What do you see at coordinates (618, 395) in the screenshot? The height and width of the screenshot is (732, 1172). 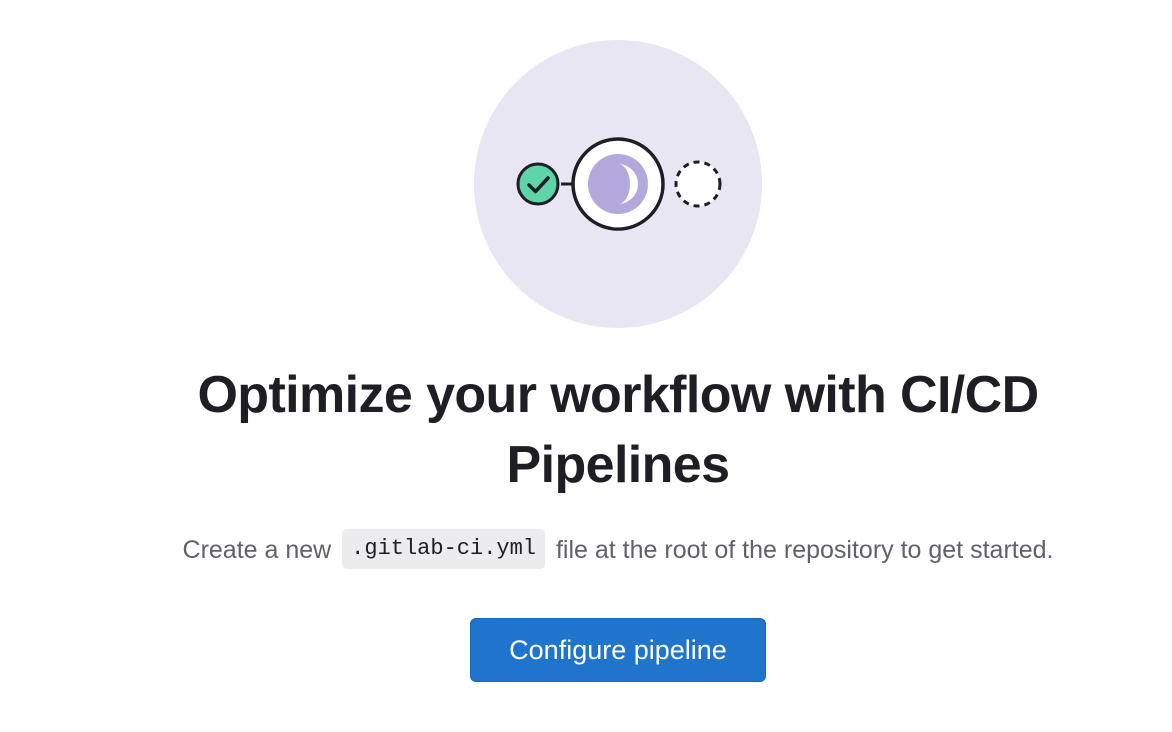 I see `title-line-1: Optimize your workflow with CI/CD` at bounding box center [618, 395].